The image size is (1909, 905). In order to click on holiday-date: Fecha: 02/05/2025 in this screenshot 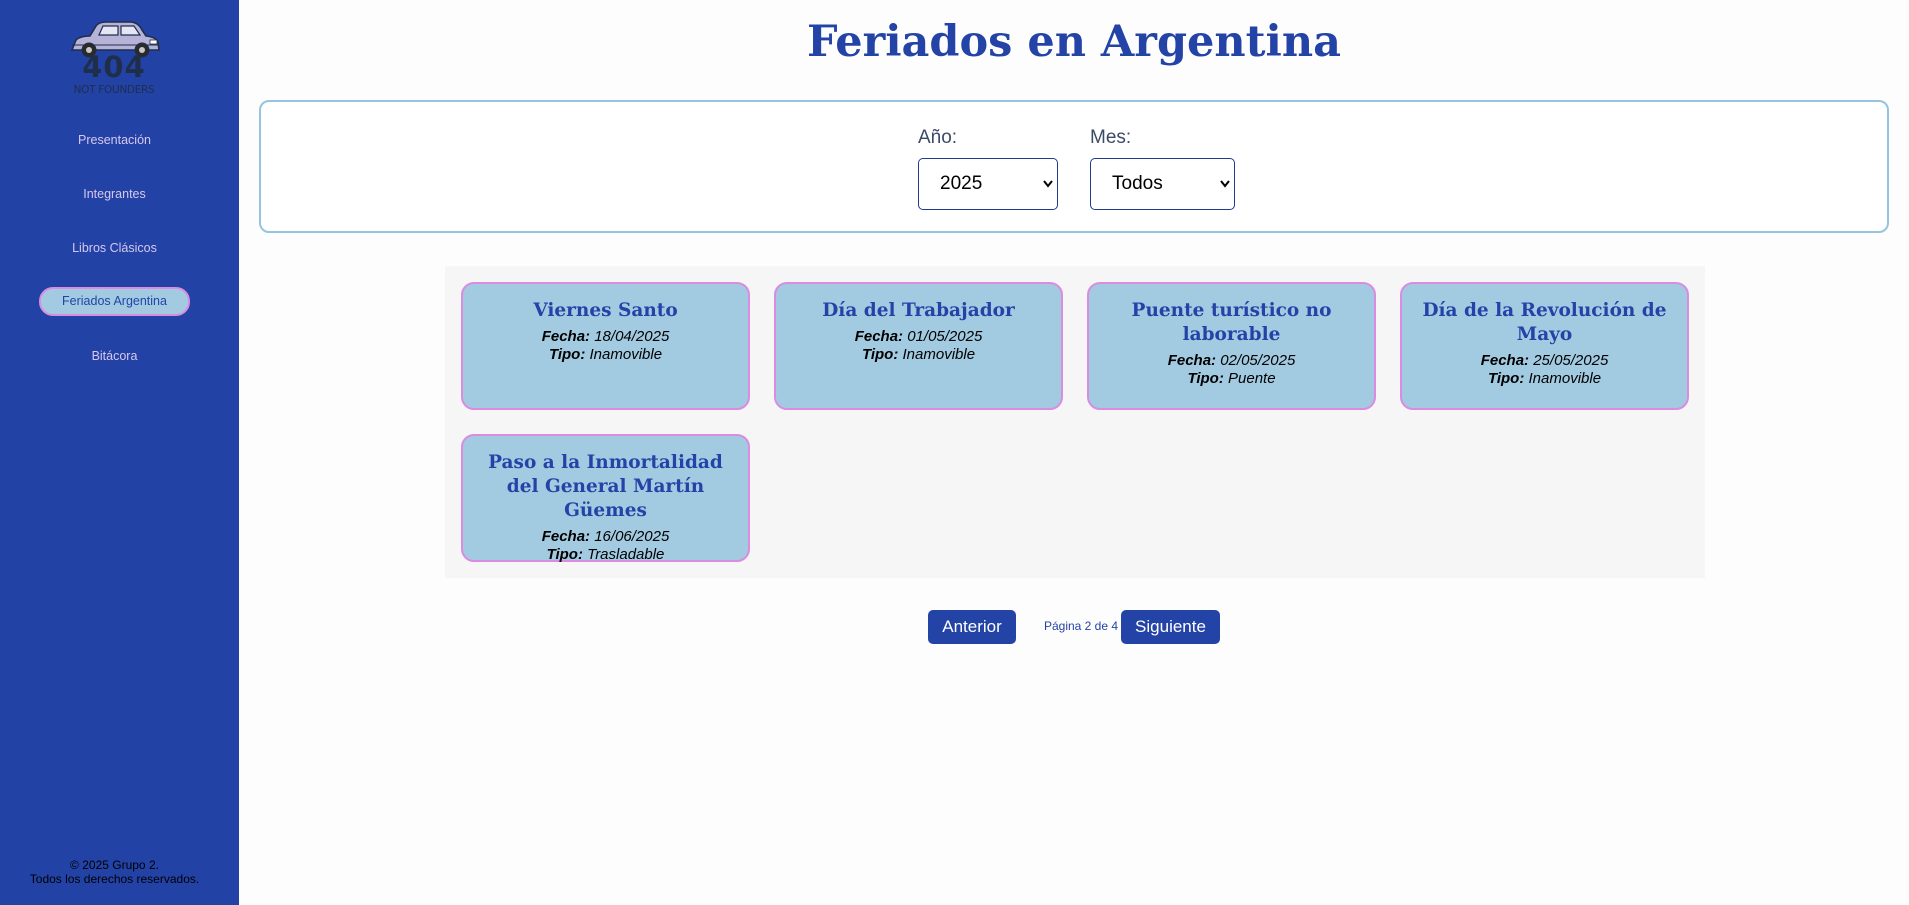, I will do `click(1231, 360)`.